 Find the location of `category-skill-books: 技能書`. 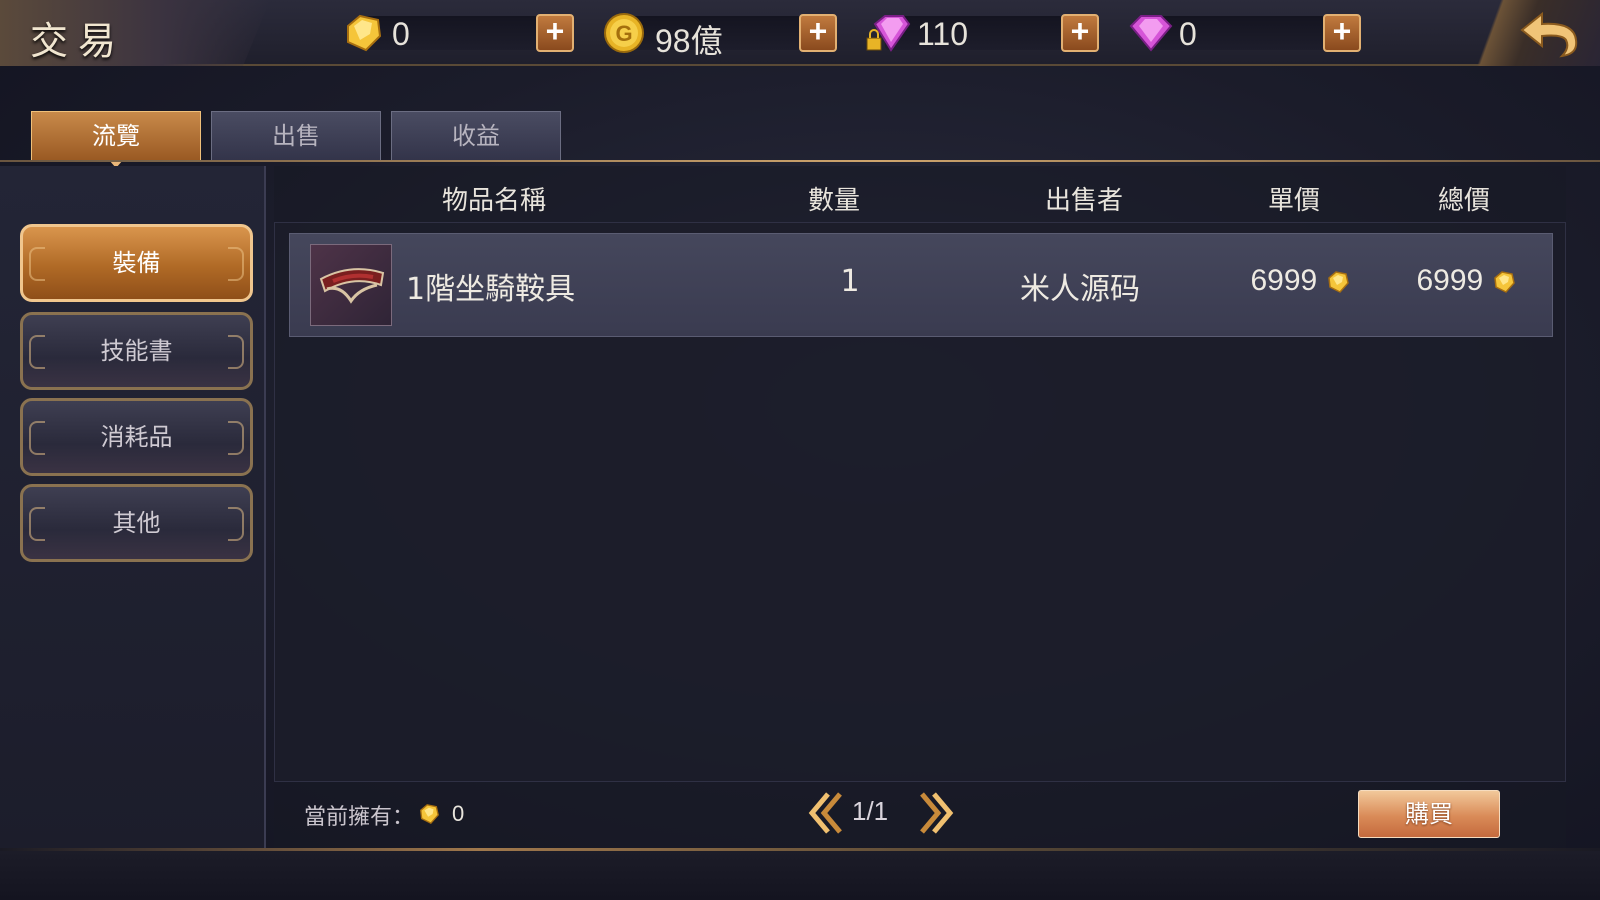

category-skill-books: 技能書 is located at coordinates (136, 351).